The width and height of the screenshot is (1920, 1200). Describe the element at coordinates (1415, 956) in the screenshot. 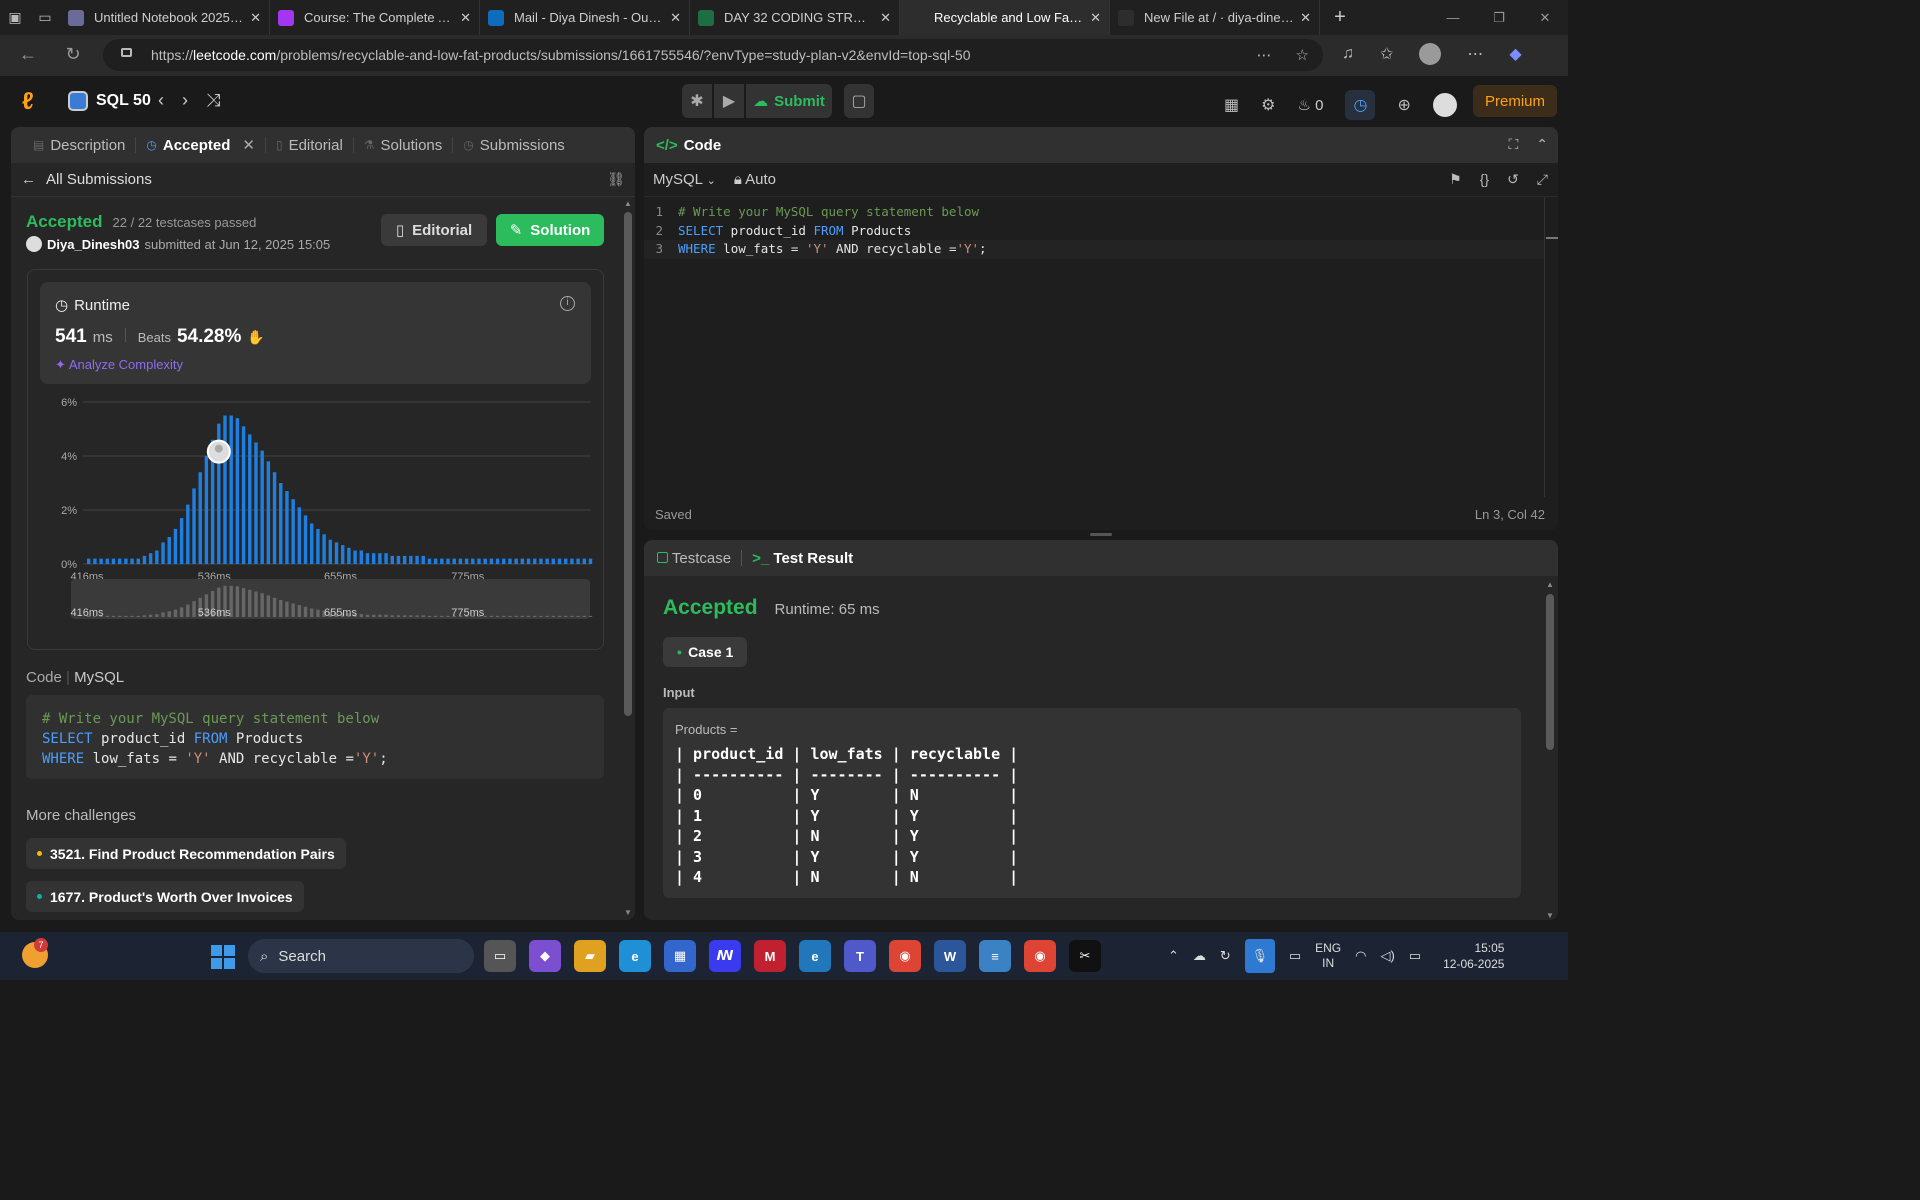

I see `battery-icon: ▭` at that location.